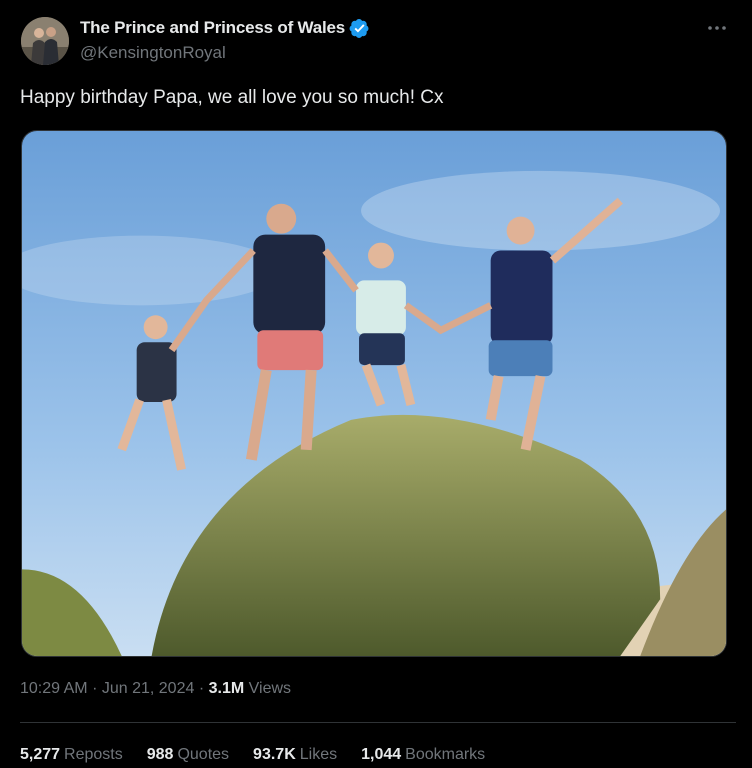 The height and width of the screenshot is (768, 752). Describe the element at coordinates (40, 754) in the screenshot. I see `reposts-count: 5,277` at that location.